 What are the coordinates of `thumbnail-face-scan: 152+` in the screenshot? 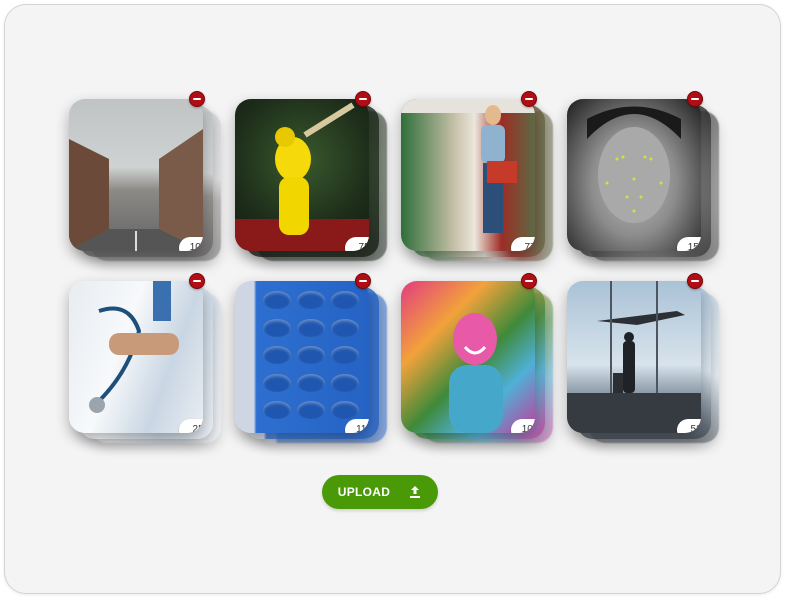 It's located at (634, 175).